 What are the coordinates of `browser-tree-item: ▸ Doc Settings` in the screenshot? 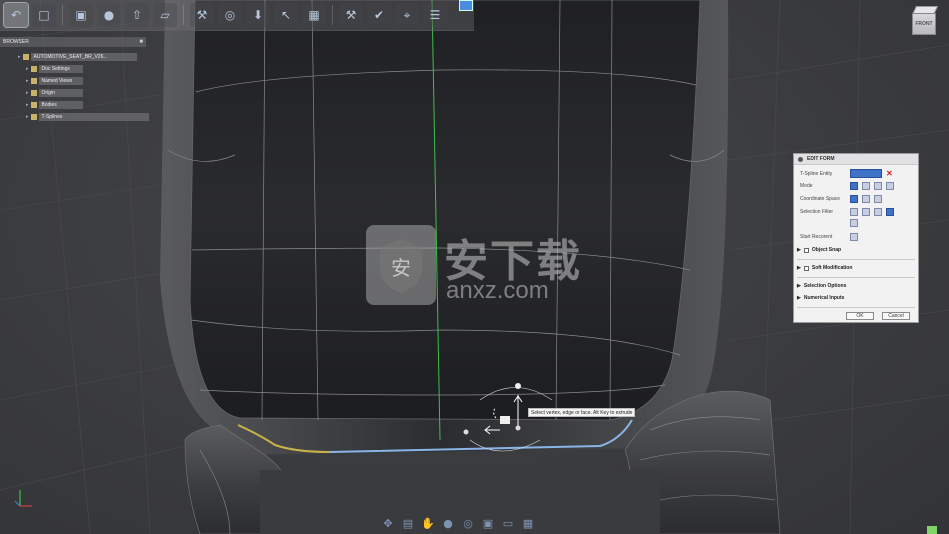 It's located at (54, 68).